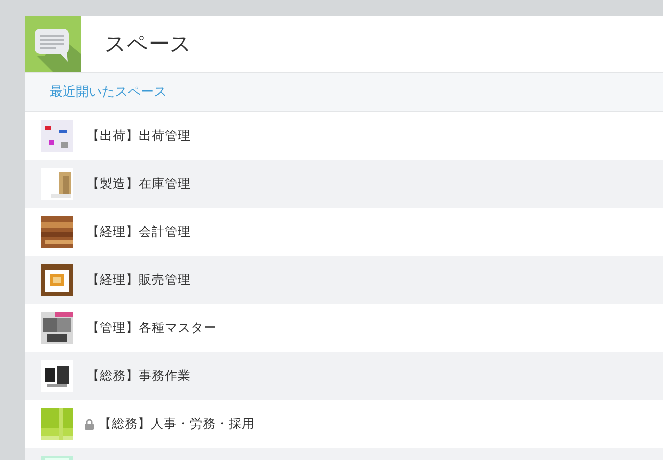 The width and height of the screenshot is (663, 460). What do you see at coordinates (139, 280) in the screenshot?
I see `space-name: 【経理】販売管理` at bounding box center [139, 280].